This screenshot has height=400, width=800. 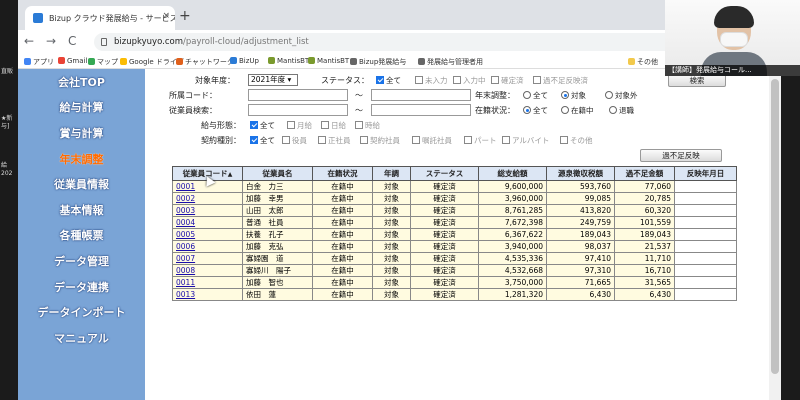 What do you see at coordinates (507, 80) in the screenshot?
I see `status-group-option-3: 確定済` at bounding box center [507, 80].